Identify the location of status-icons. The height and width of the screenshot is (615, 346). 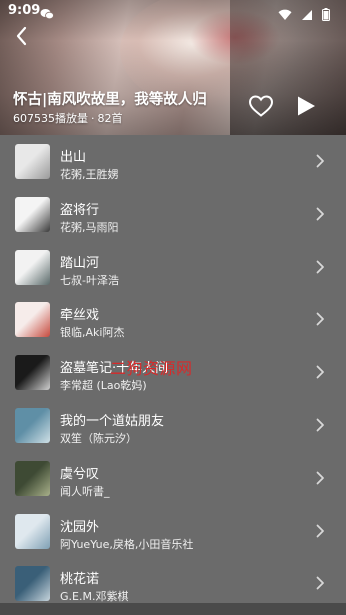
(302, 15).